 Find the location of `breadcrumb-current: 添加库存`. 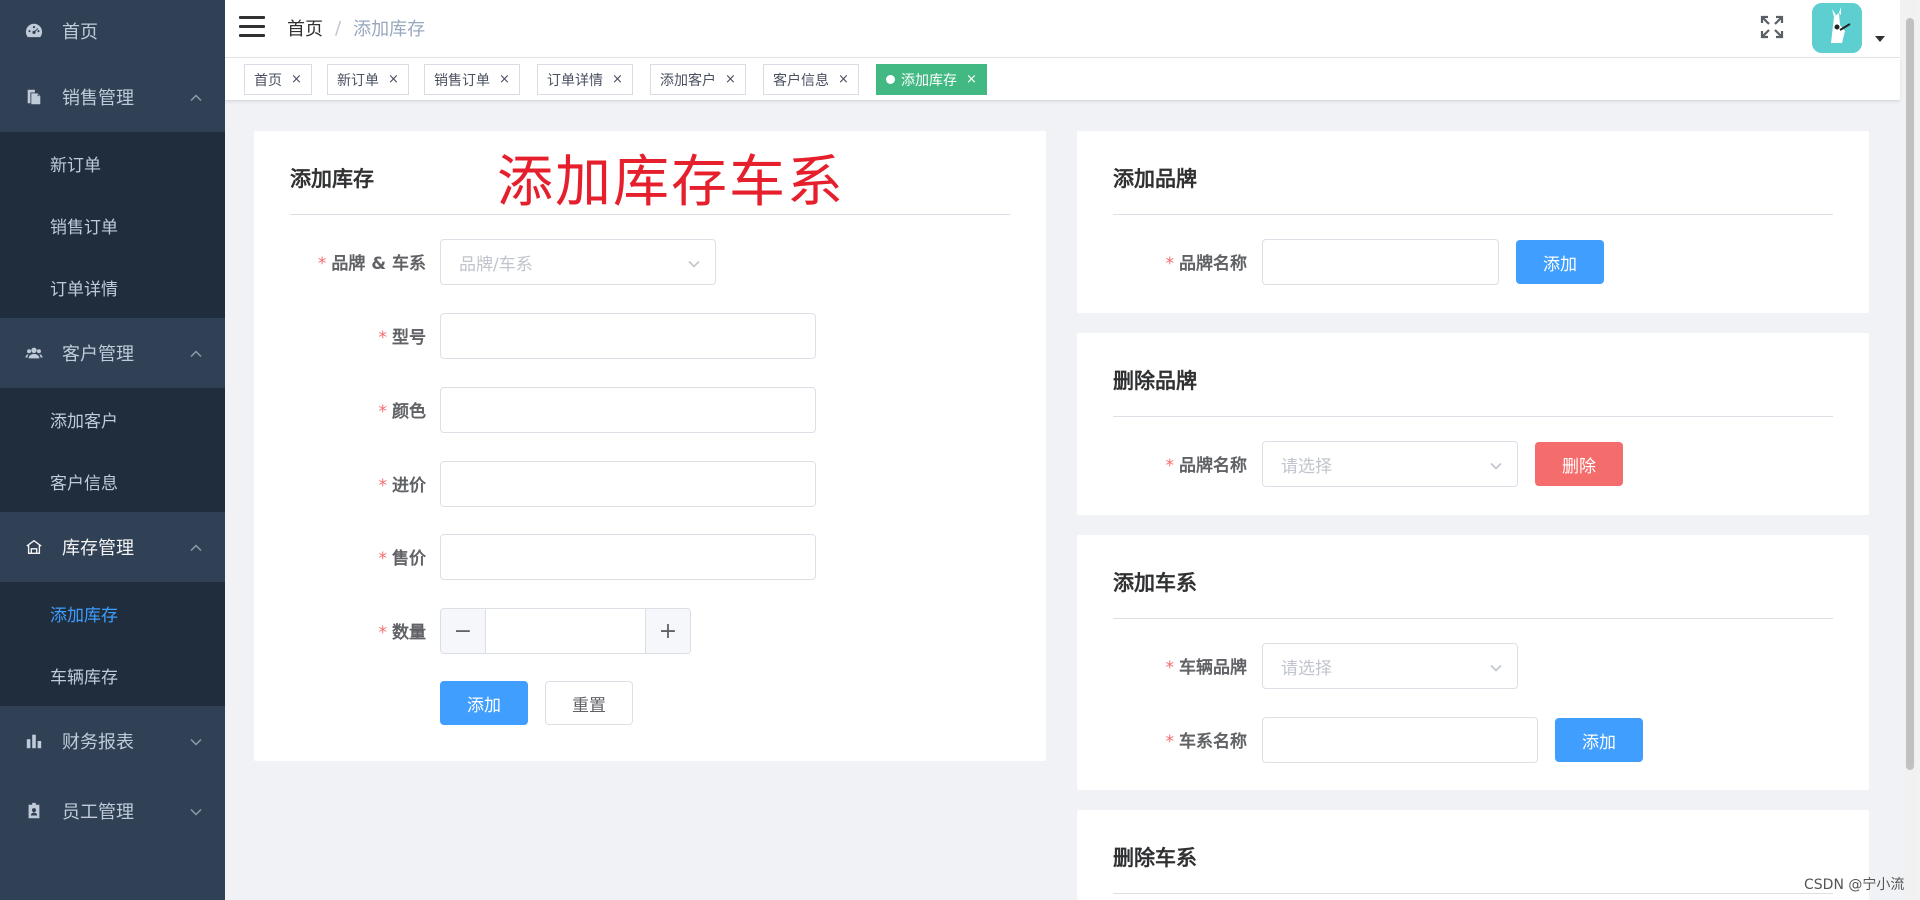

breadcrumb-current: 添加库存 is located at coordinates (389, 29).